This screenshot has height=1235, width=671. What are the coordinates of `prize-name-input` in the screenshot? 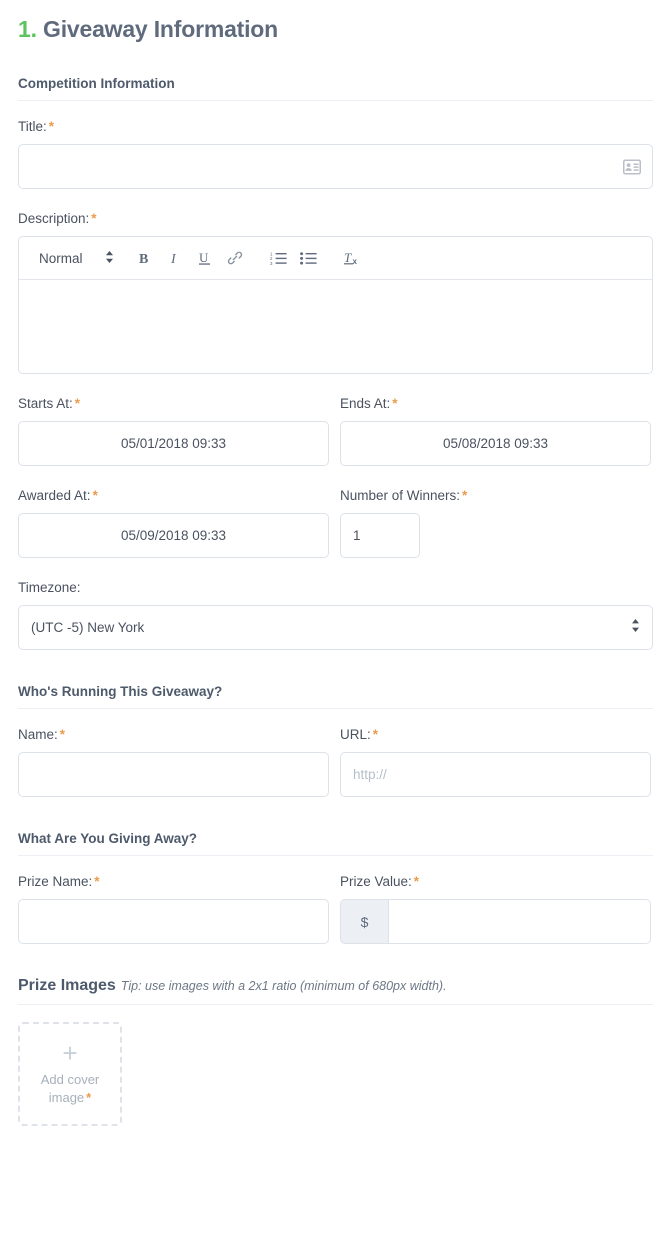 It's located at (173, 921).